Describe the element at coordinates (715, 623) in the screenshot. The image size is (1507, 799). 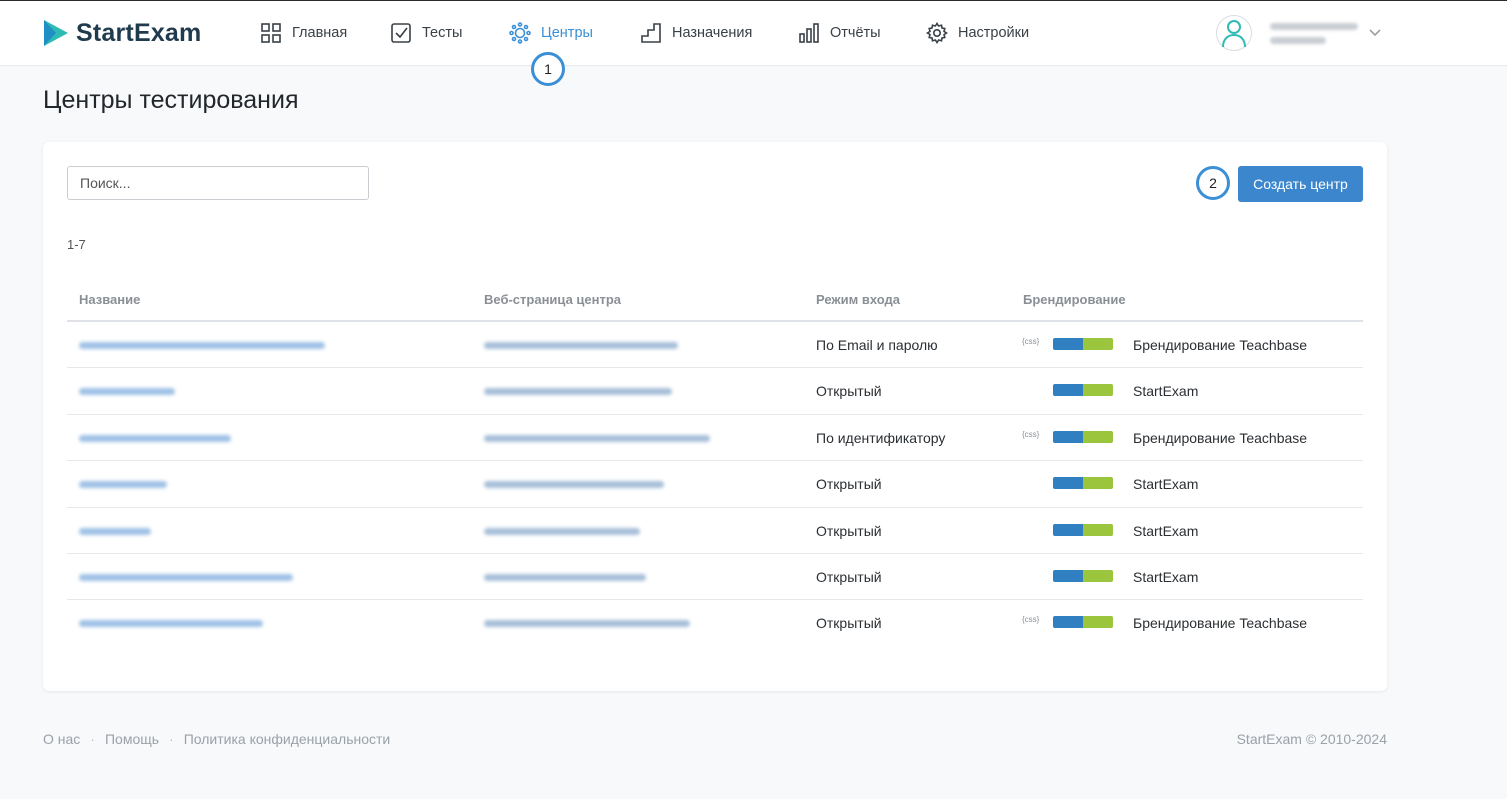
I see `table-row: Открытый {css} Брендирование Teachbase` at that location.